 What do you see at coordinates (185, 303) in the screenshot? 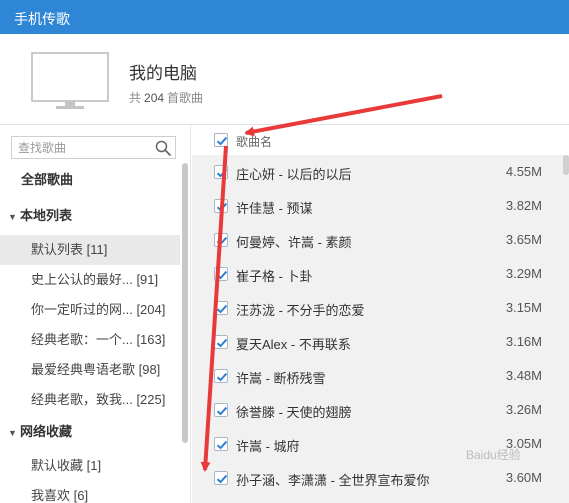
I see `sidebar-scrollbar` at bounding box center [185, 303].